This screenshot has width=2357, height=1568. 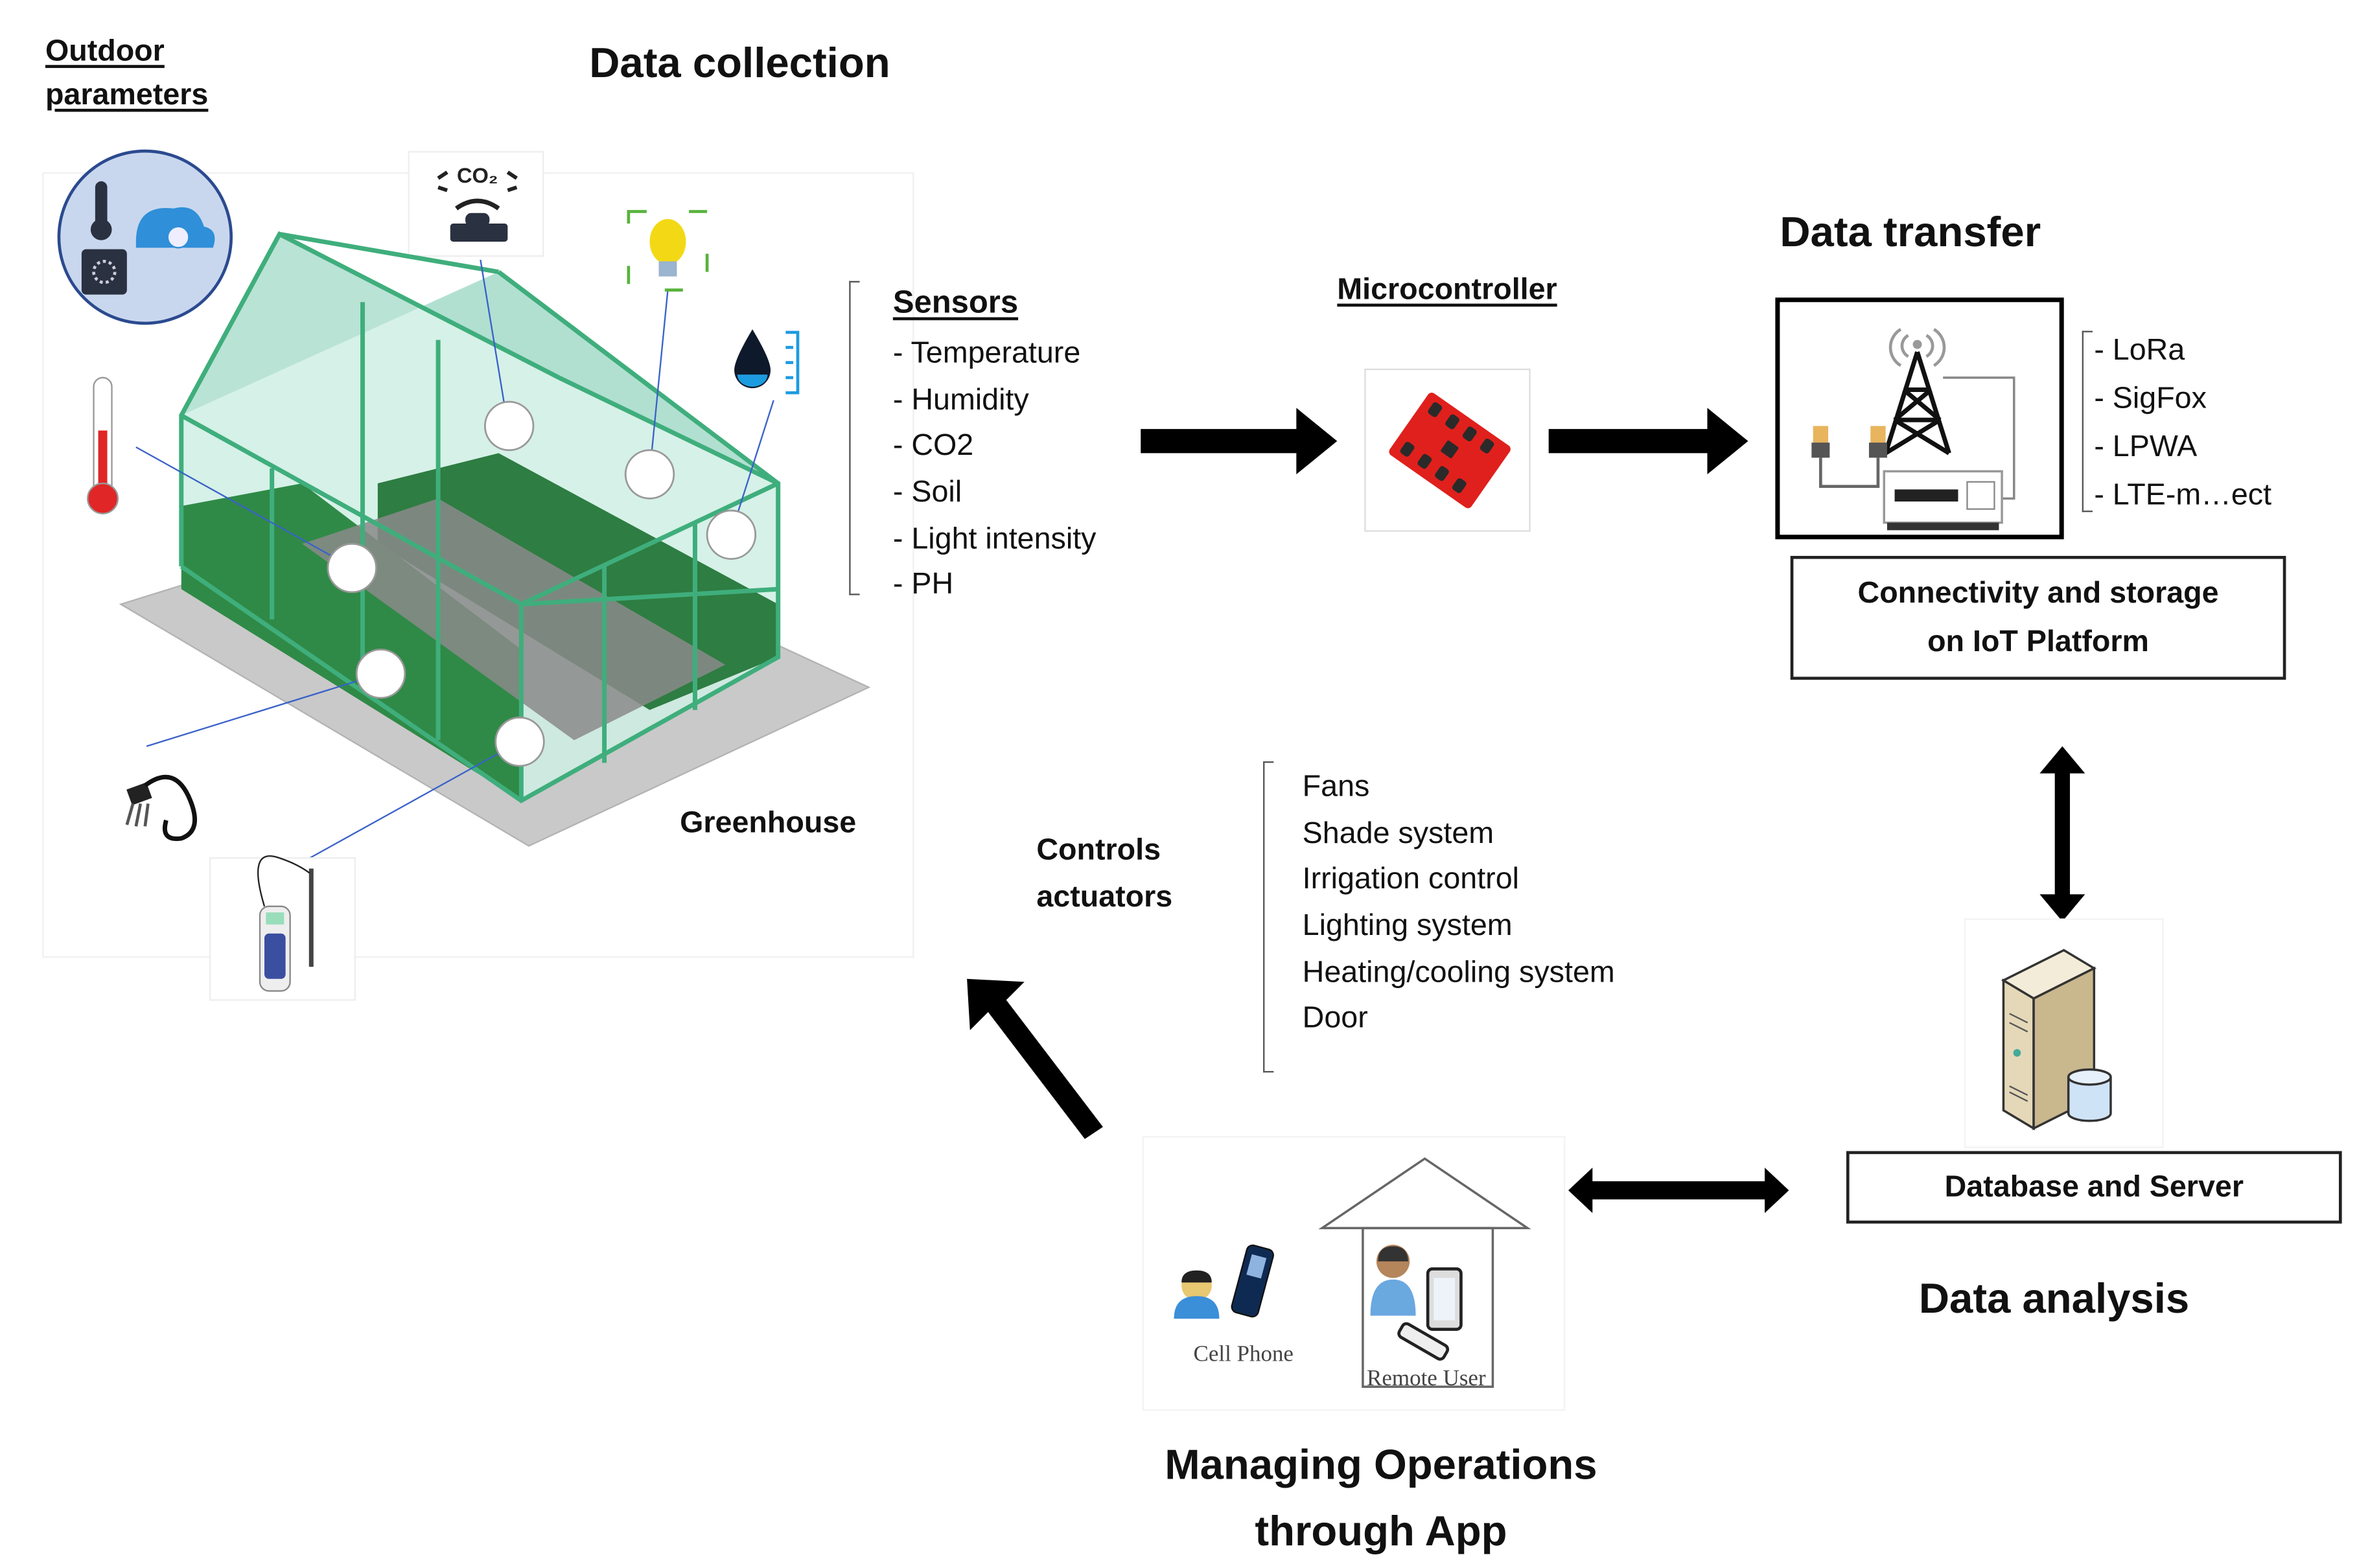 I want to click on app-users-illustration: Cell Phone Remote User, so click(x=1352, y=1273).